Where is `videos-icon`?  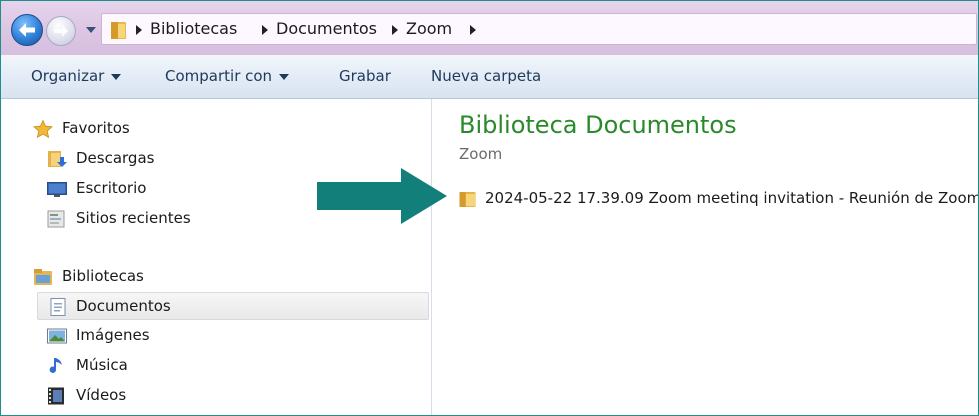 videos-icon is located at coordinates (56, 396).